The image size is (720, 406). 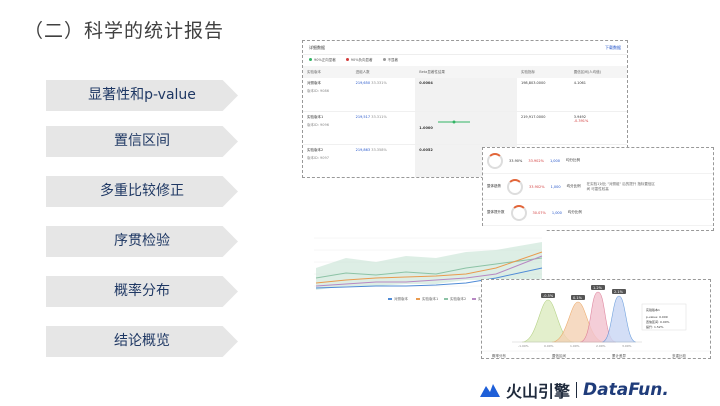 What do you see at coordinates (619, 292) in the screenshot?
I see `peak-label: 2.1%` at bounding box center [619, 292].